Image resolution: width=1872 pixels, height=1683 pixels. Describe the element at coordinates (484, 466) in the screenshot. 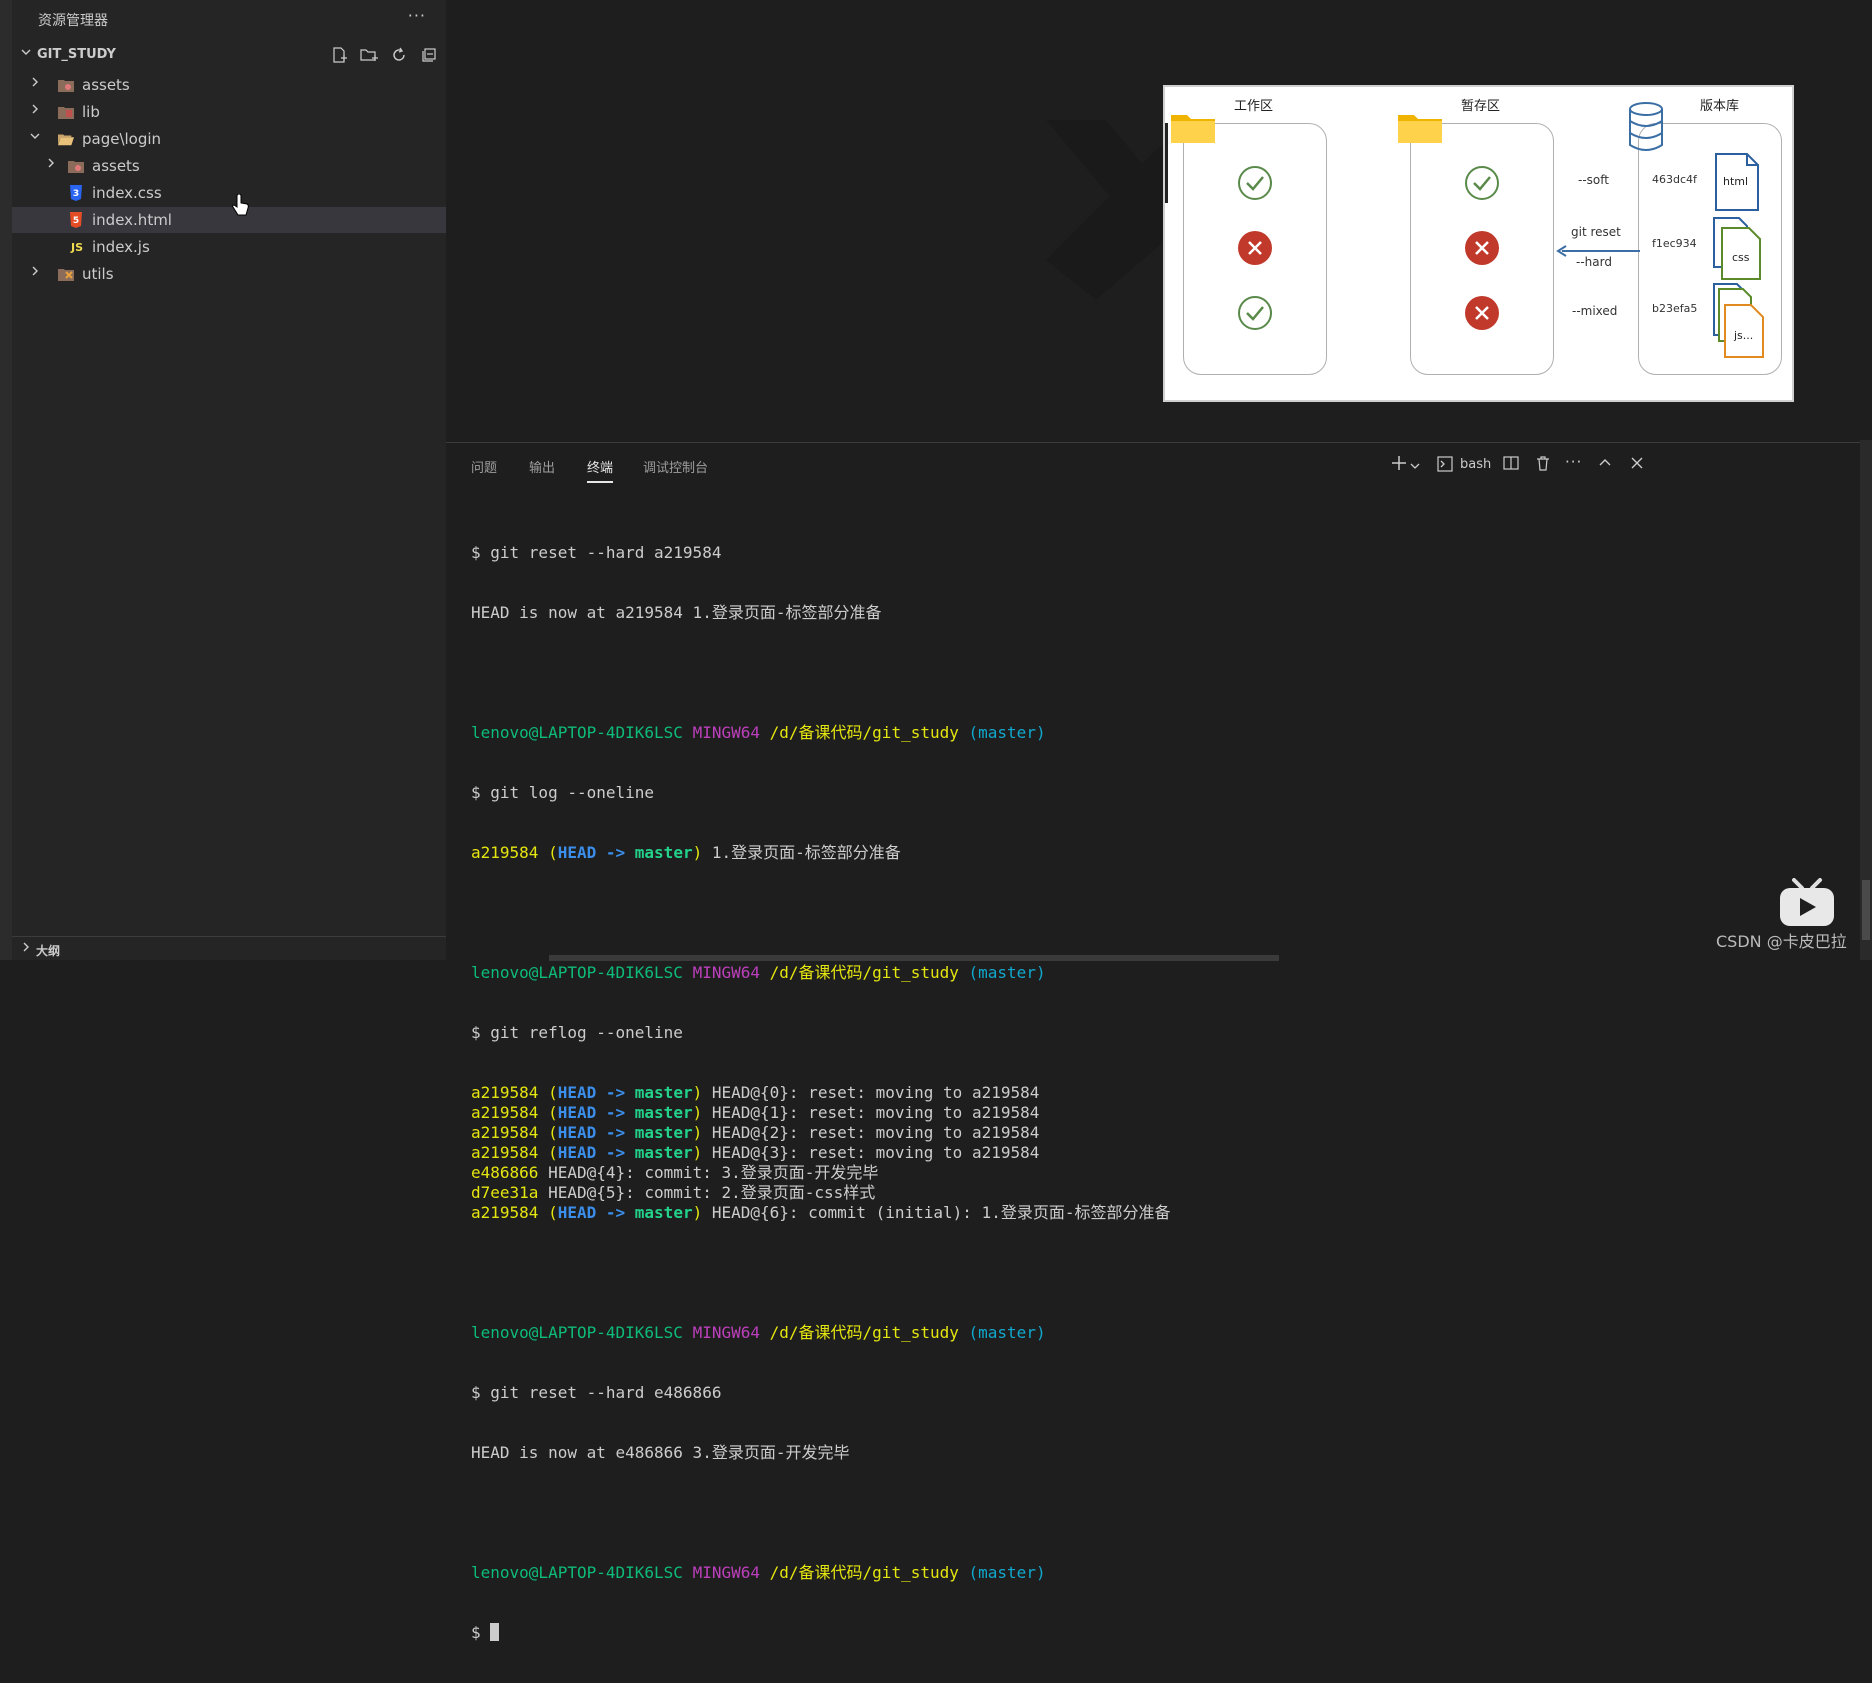

I see `tab-problems: 问题` at that location.